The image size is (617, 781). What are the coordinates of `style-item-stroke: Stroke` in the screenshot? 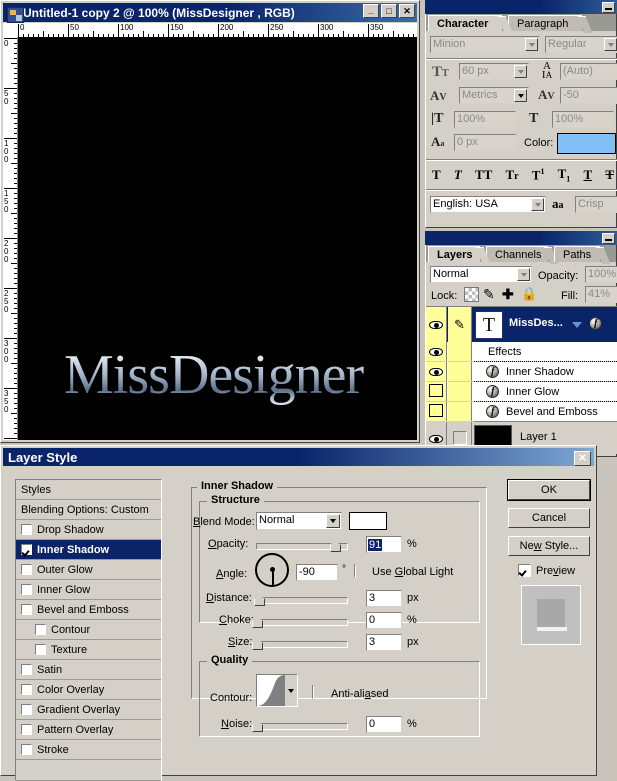 It's located at (88, 750).